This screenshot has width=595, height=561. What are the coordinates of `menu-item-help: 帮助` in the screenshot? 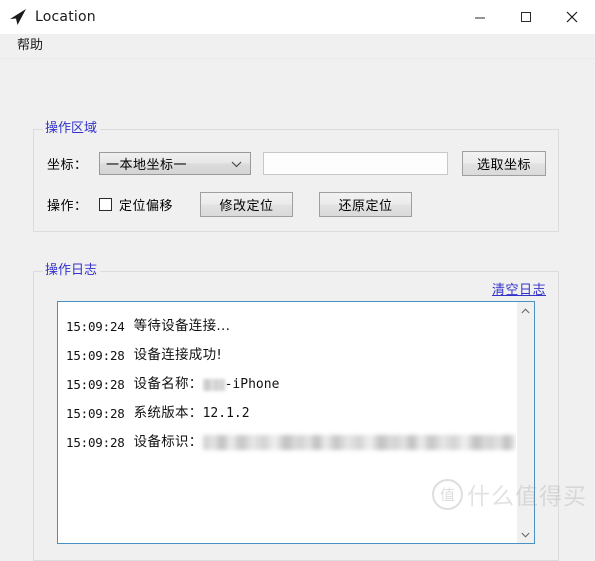 It's located at (30, 46).